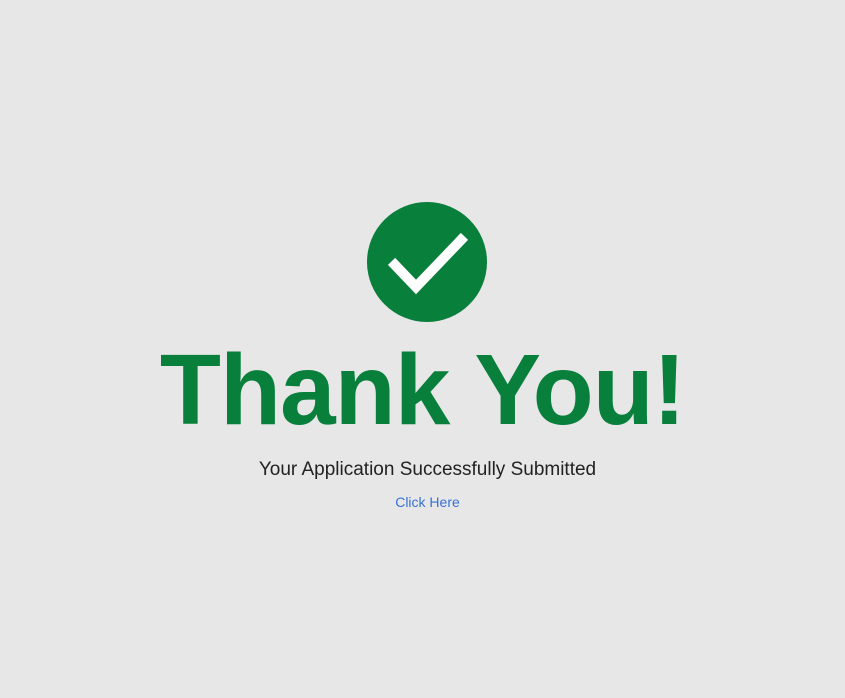  What do you see at coordinates (427, 502) in the screenshot?
I see `click-here-link: Click Here` at bounding box center [427, 502].